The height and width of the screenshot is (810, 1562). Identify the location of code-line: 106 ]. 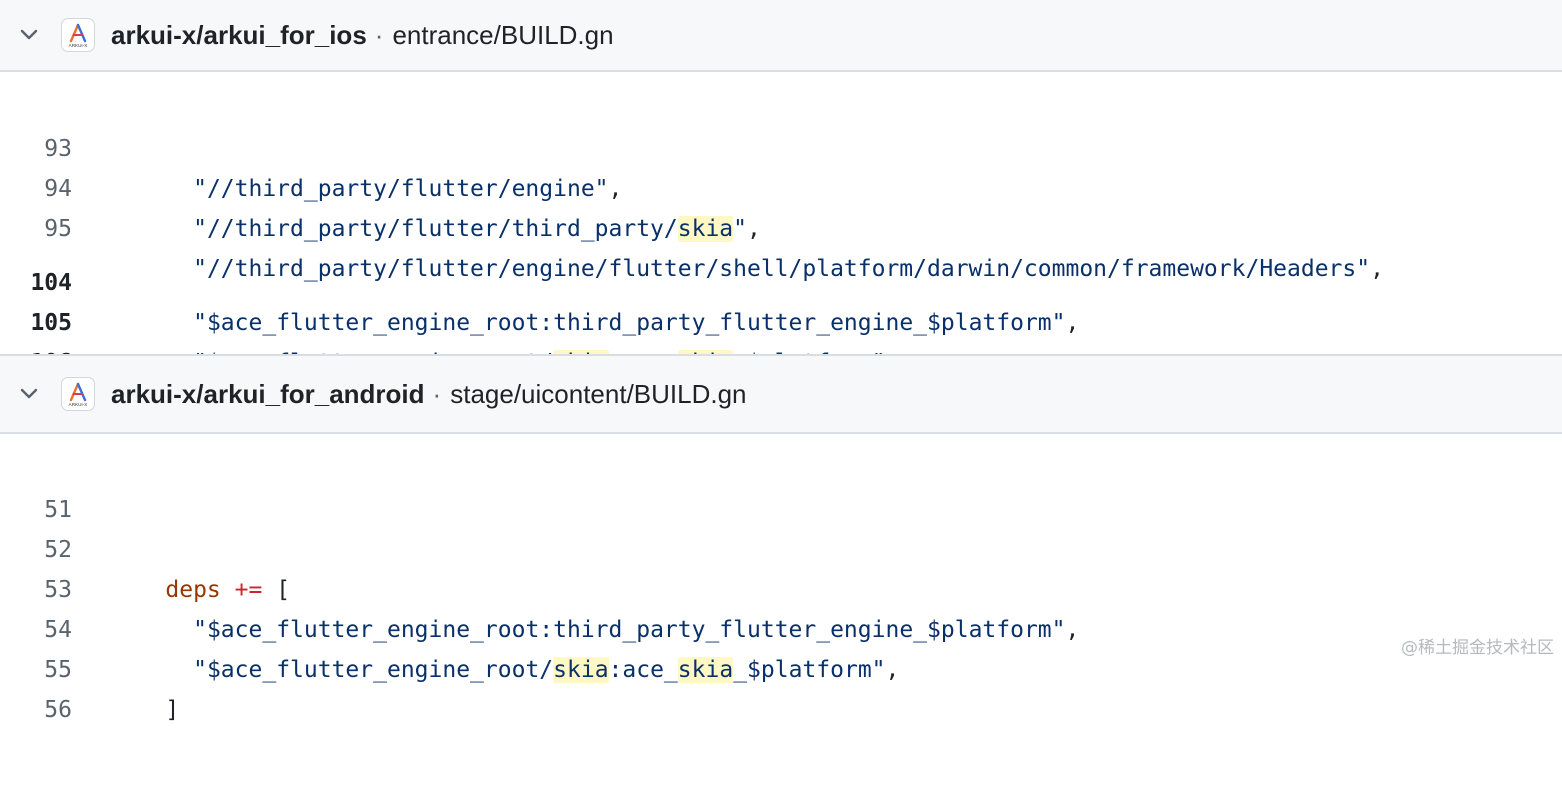
(781, 359).